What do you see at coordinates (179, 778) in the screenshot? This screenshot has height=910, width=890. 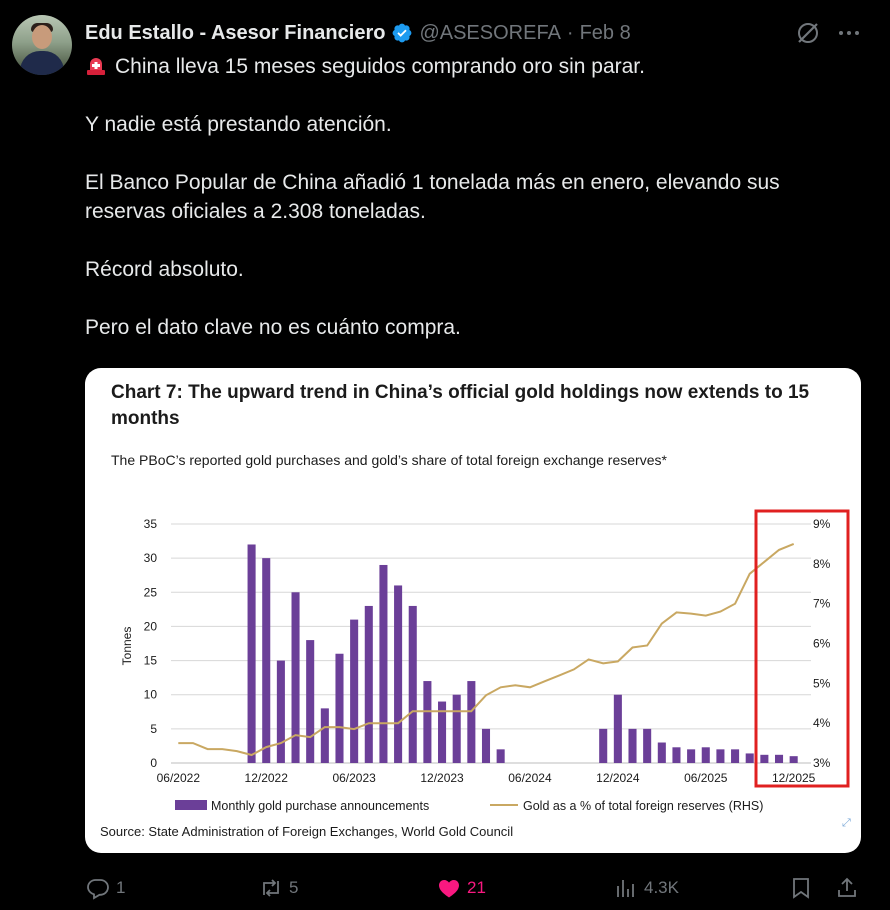 I see `x-tick-label: 06/2022` at bounding box center [179, 778].